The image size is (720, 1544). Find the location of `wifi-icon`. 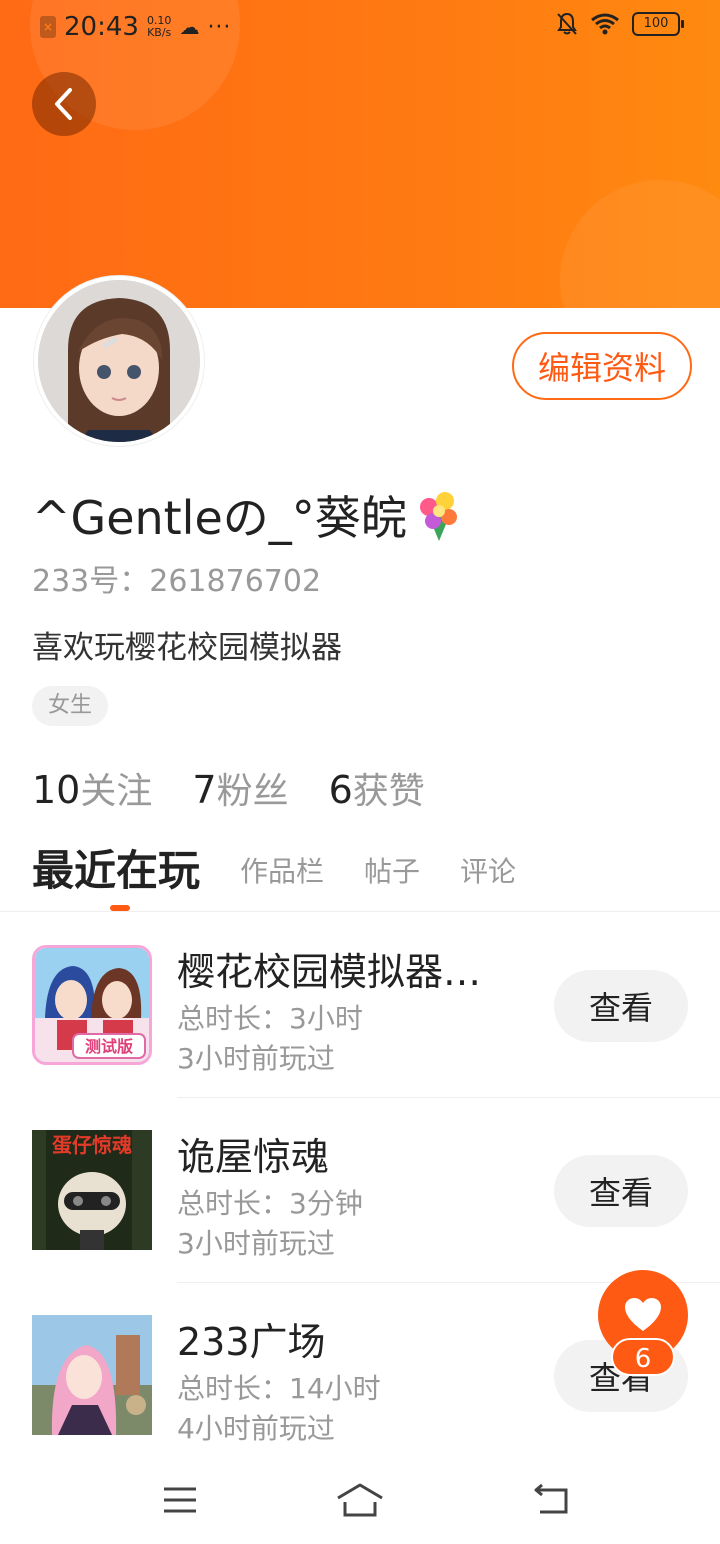

wifi-icon is located at coordinates (605, 24).